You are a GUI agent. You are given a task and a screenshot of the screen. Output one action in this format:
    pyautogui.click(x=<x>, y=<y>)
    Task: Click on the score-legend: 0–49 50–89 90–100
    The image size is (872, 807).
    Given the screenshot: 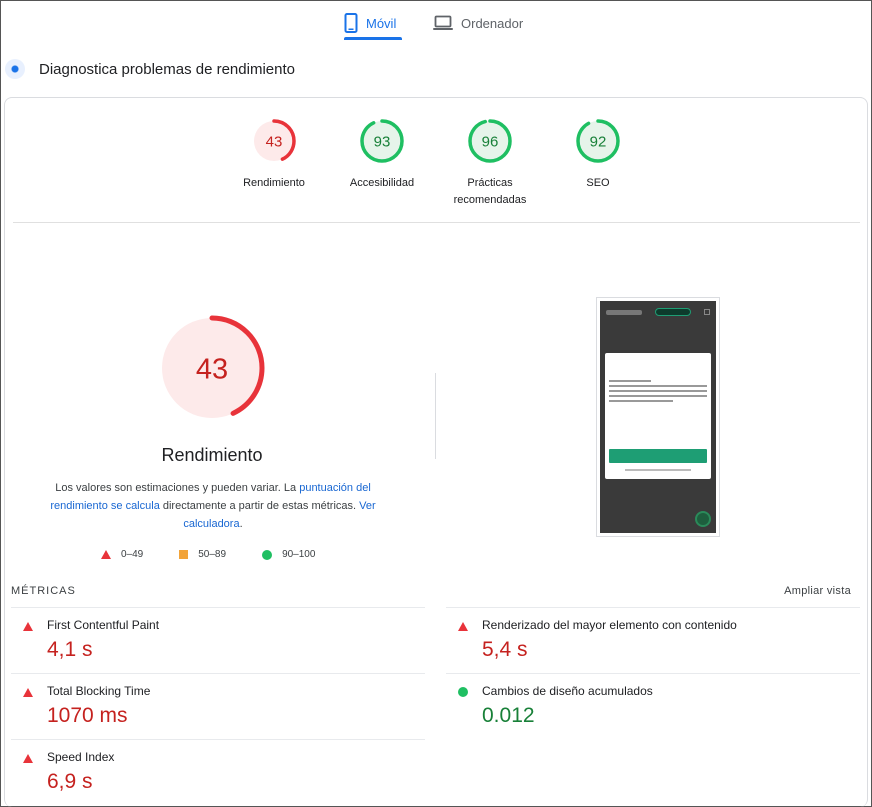 What is the action you would take?
    pyautogui.click(x=226, y=554)
    